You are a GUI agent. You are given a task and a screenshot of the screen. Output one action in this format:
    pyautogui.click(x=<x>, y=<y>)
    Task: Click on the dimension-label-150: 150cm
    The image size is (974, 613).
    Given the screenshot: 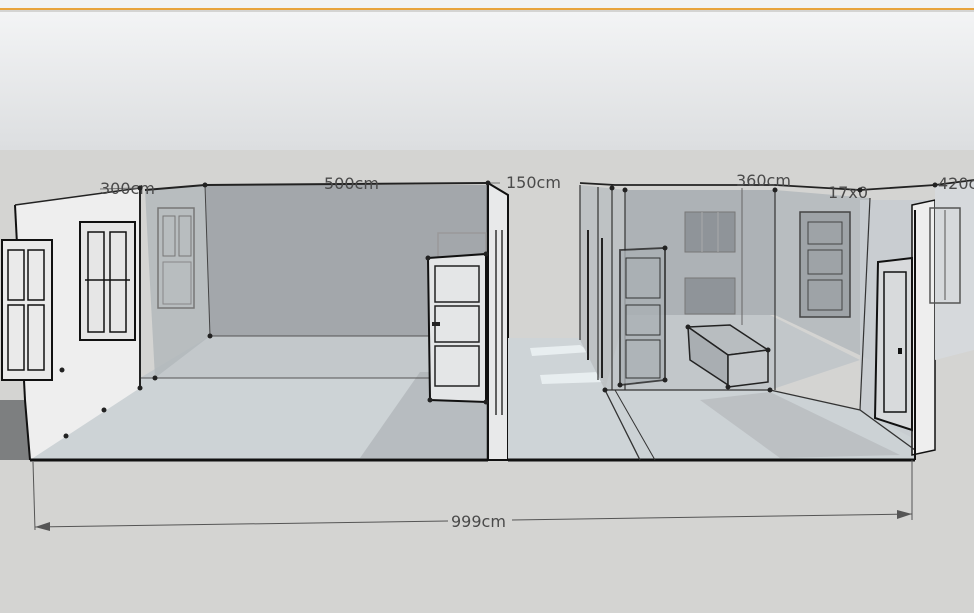 What is the action you would take?
    pyautogui.click(x=533, y=182)
    